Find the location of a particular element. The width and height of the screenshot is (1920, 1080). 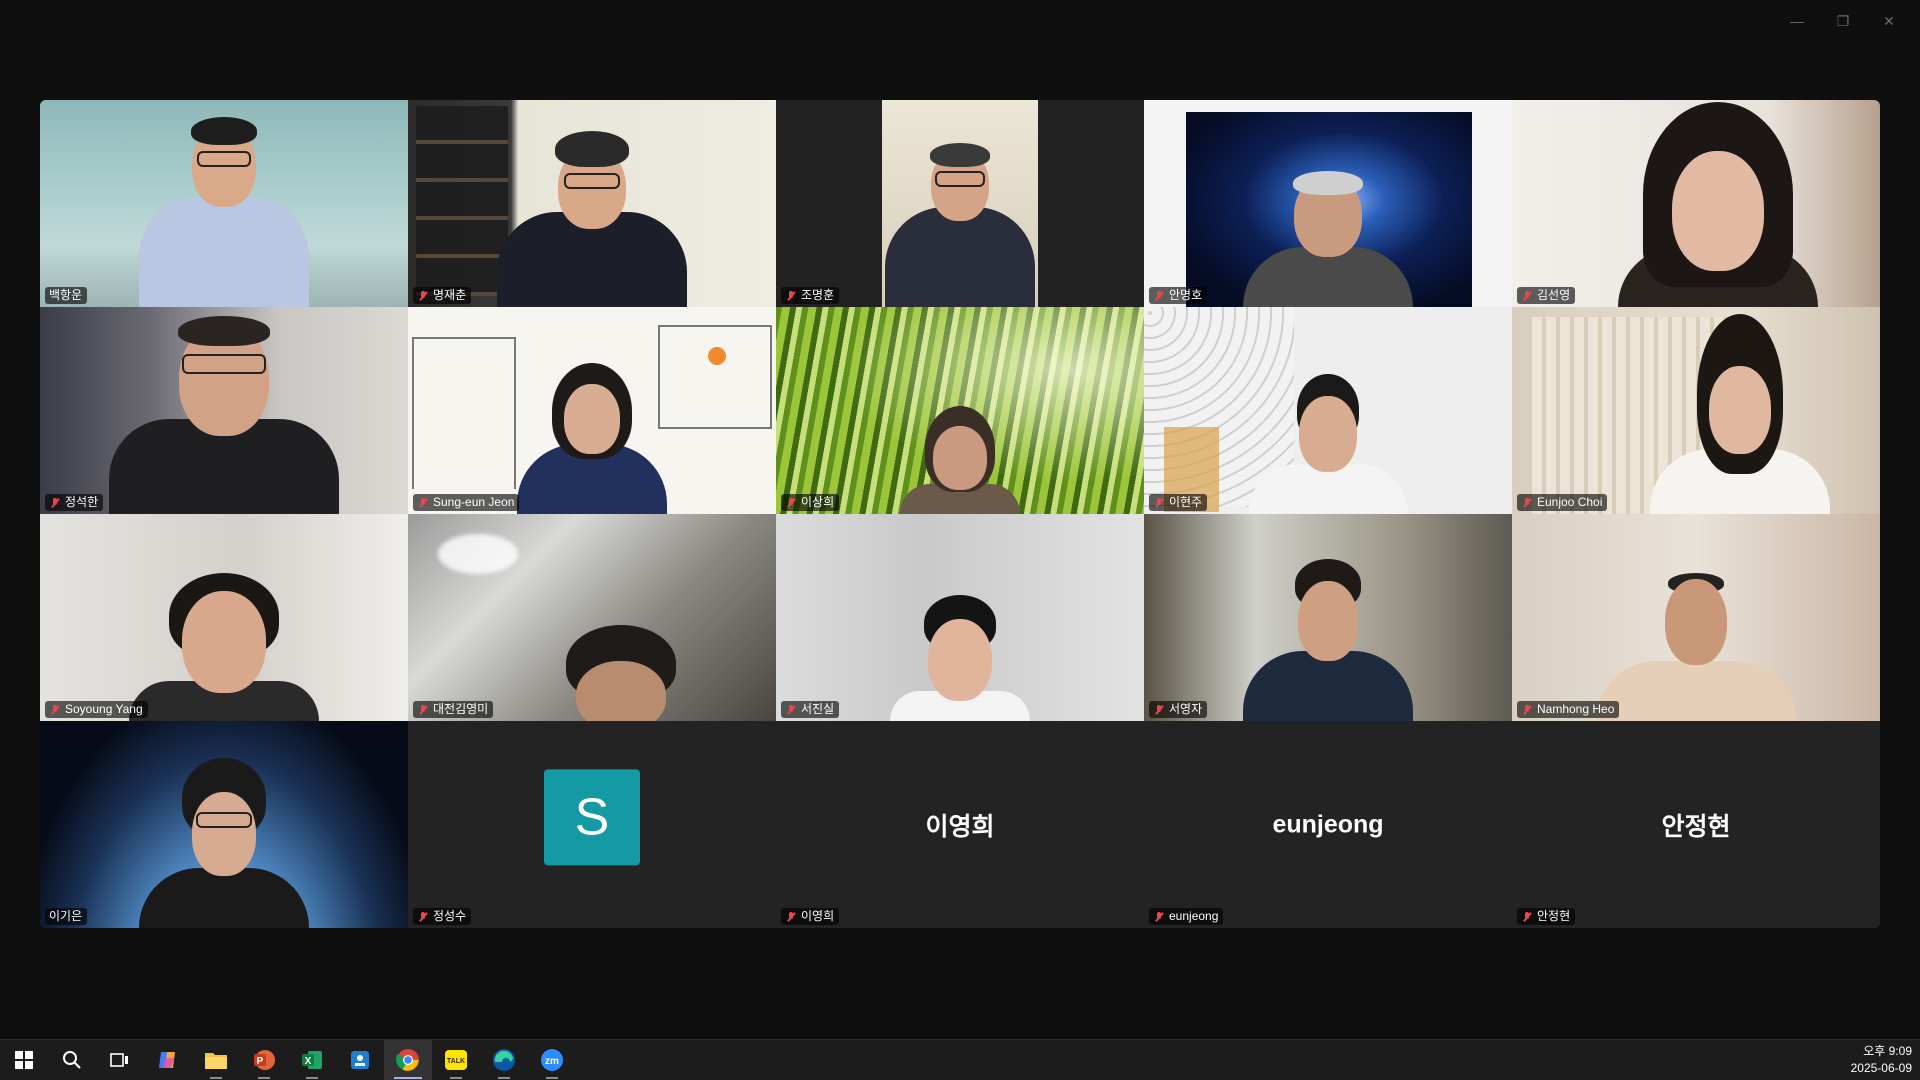

participant-name-tag: Namhong Heo is located at coordinates (1568, 709).